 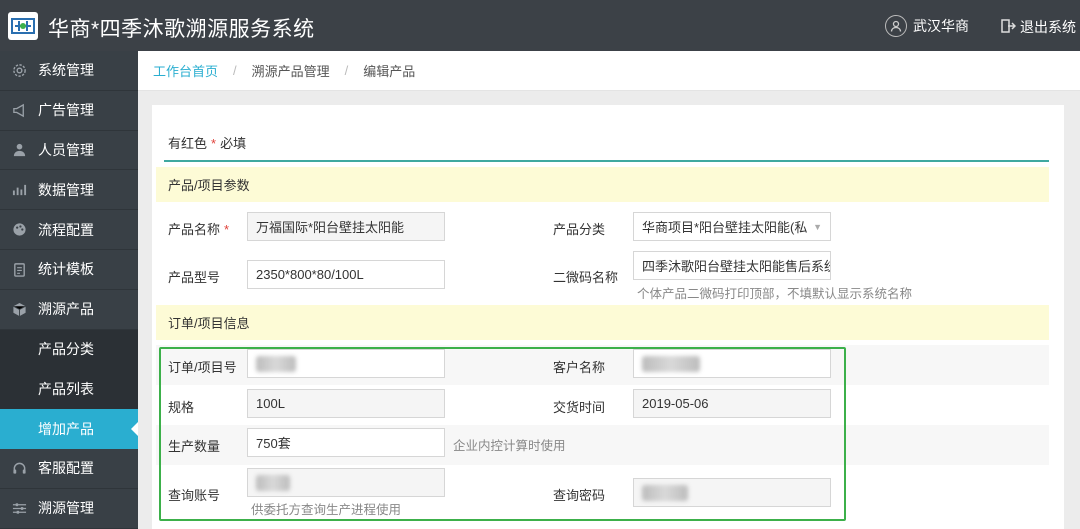 What do you see at coordinates (540, 25) in the screenshot?
I see `top-header: 华商*四季沐歌溯源服务系统 武汉华商 退出系统` at bounding box center [540, 25].